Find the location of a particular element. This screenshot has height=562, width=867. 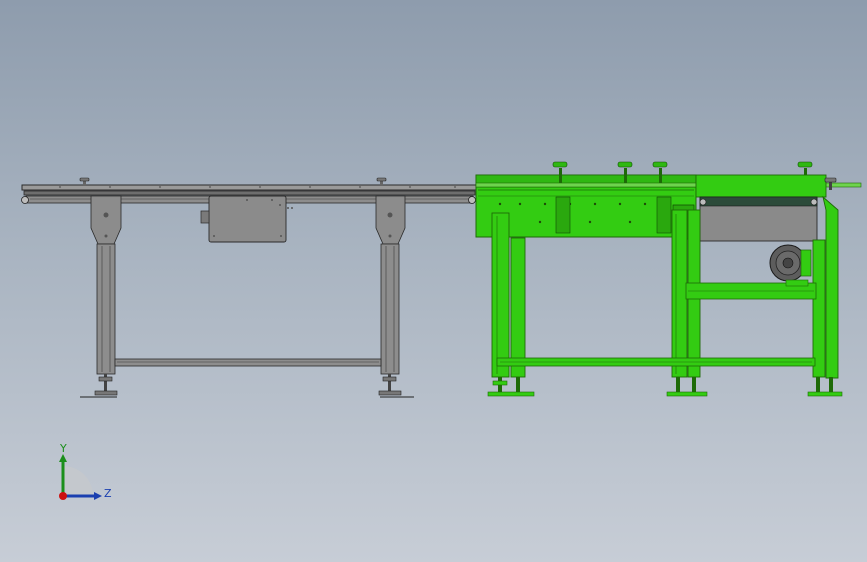

orientation-triad: Y Z is located at coordinates (83, 475).